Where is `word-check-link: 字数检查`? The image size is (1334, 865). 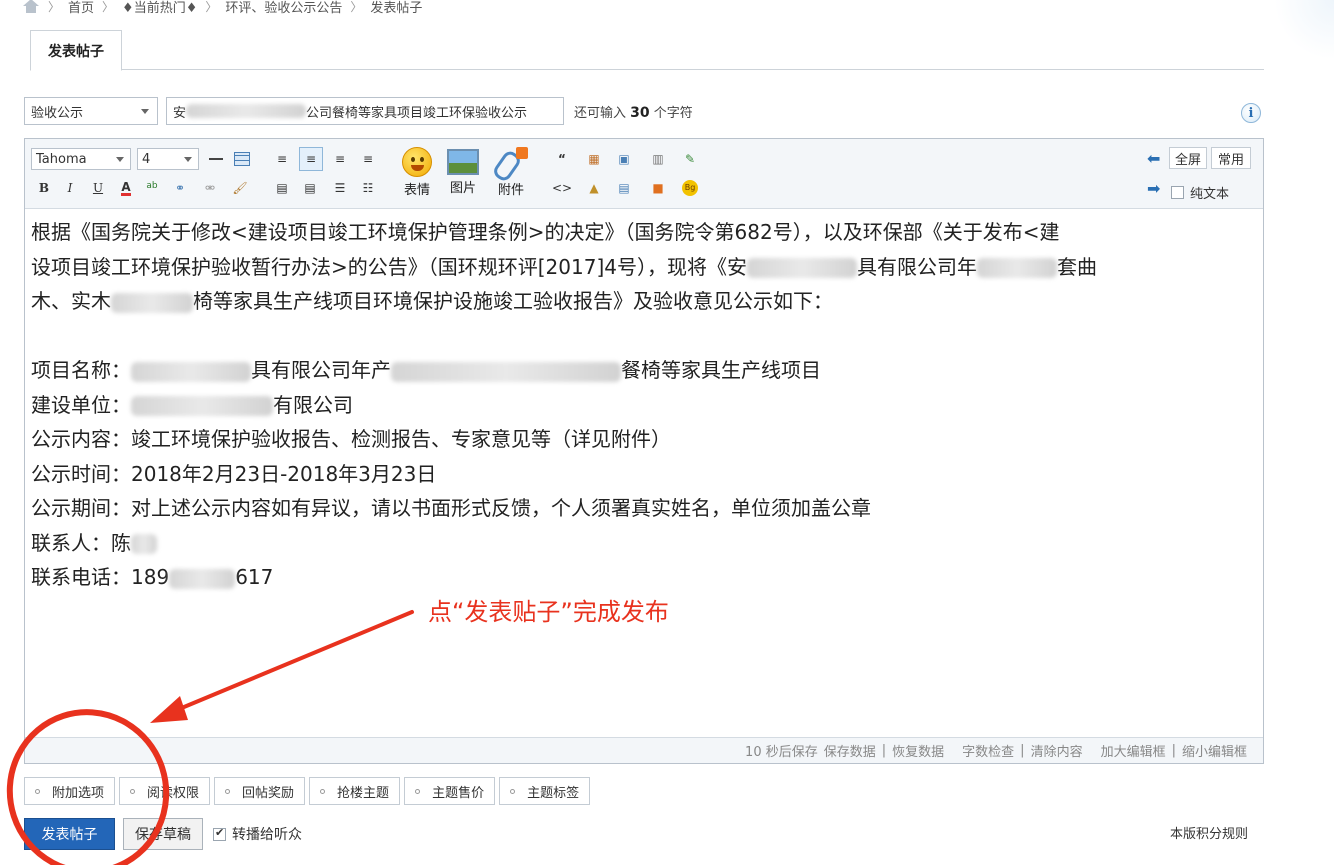 word-check-link: 字数检查 is located at coordinates (988, 750).